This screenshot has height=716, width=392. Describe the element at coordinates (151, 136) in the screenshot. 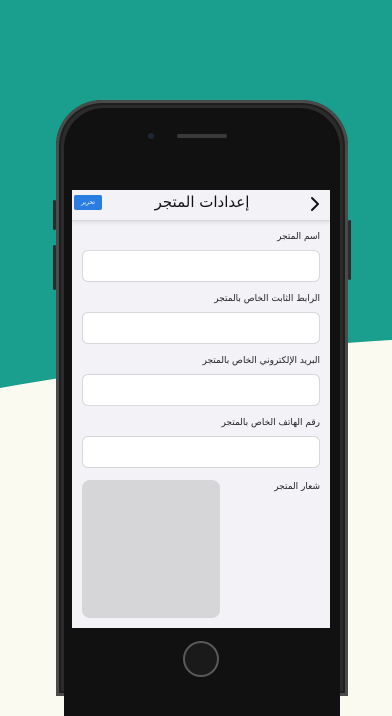

I see `camera-icon` at that location.